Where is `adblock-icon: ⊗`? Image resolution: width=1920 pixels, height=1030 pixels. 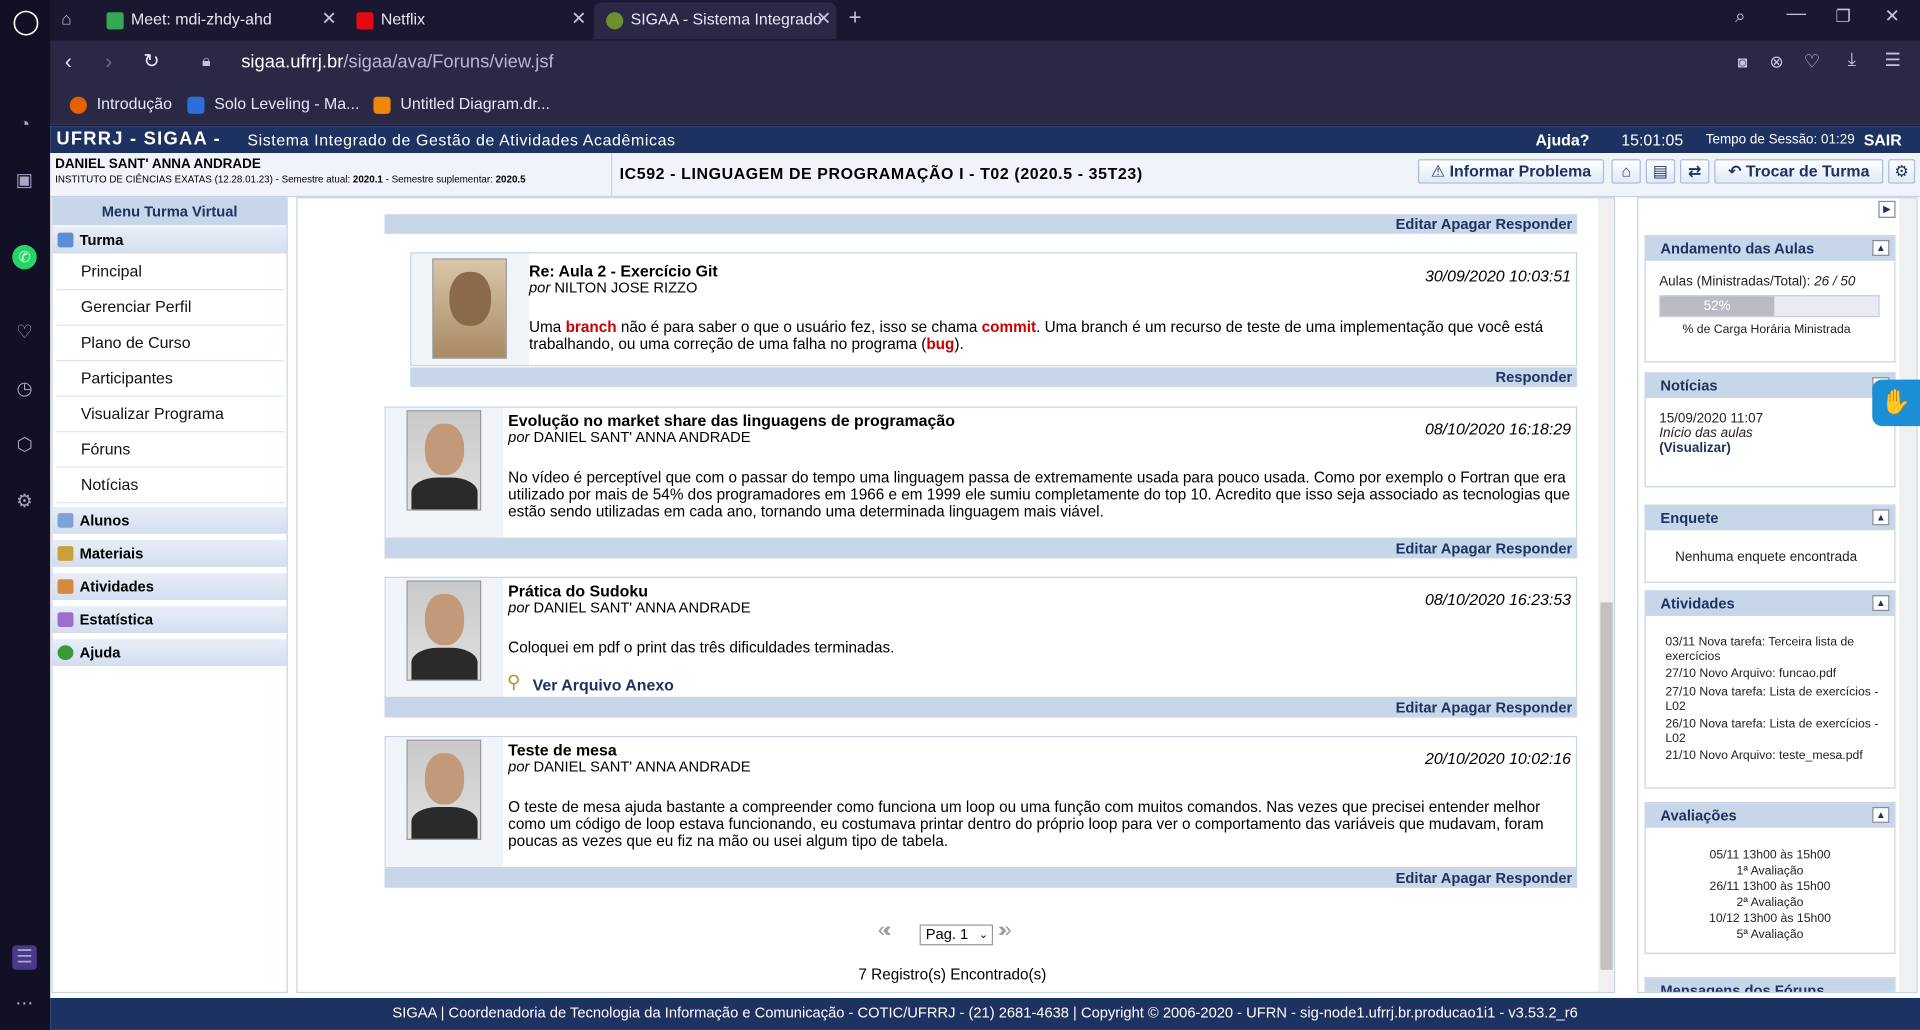
adblock-icon: ⊗ is located at coordinates (1776, 61).